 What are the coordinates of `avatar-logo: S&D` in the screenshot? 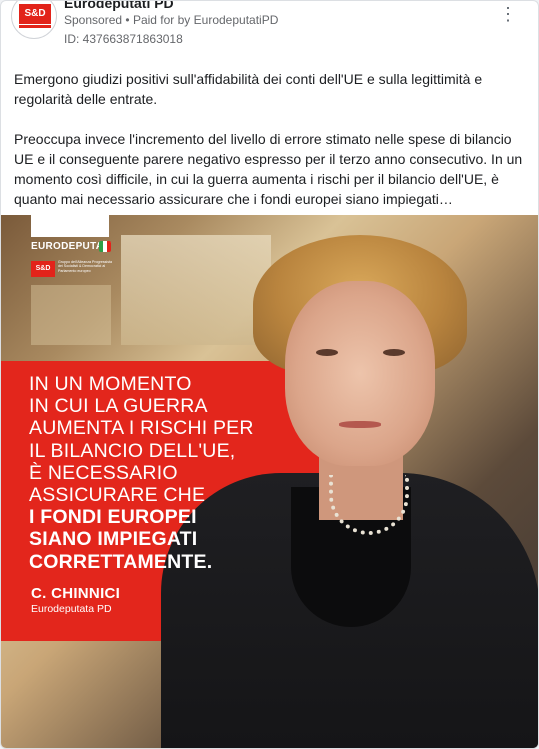 It's located at (35, 14).